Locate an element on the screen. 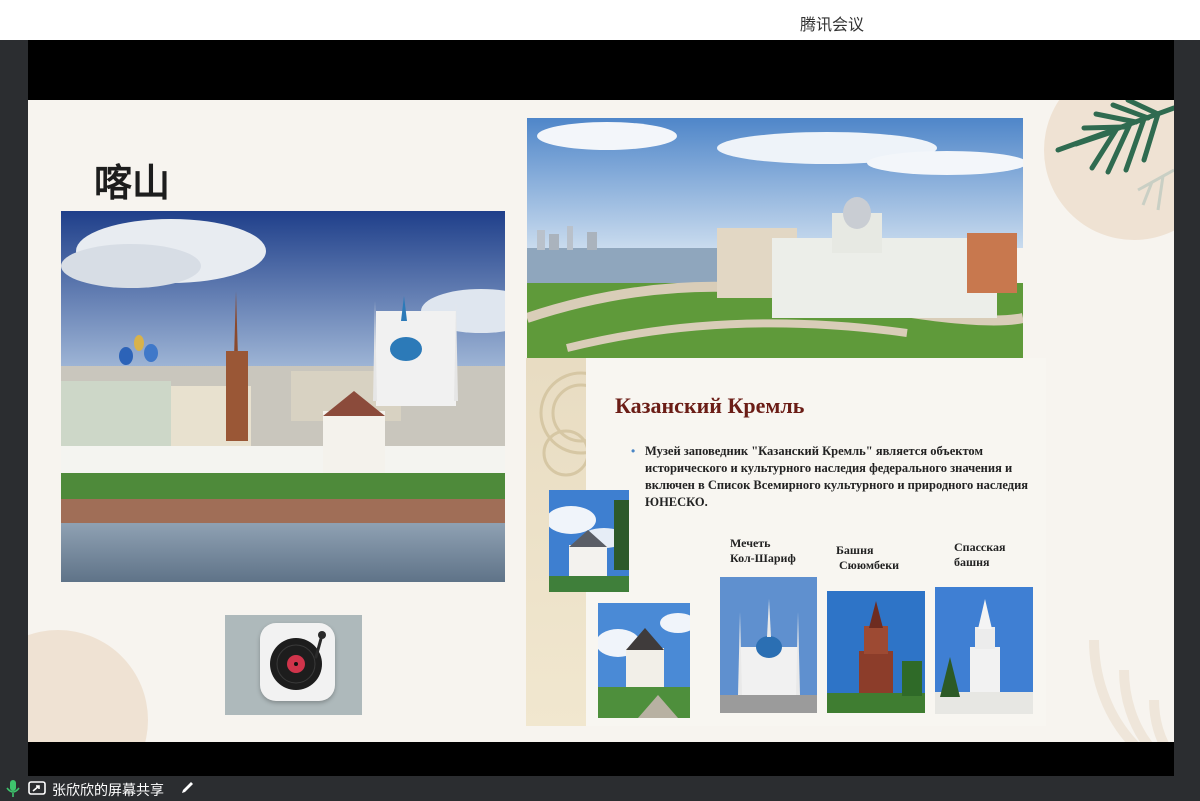  caption-spasskaya: Спасская башня is located at coordinates (980, 554).